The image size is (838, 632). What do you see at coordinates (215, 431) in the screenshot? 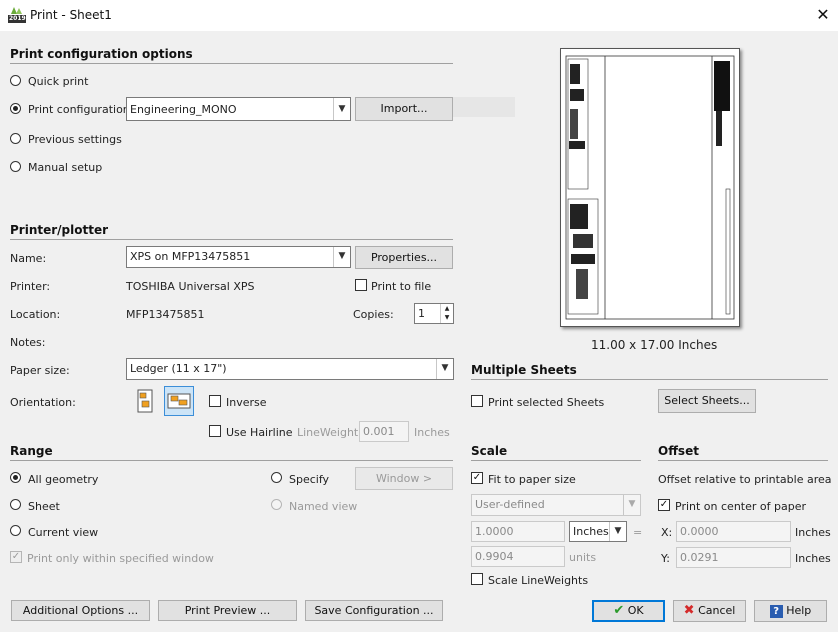
I see `use-hairline-checkbox` at bounding box center [215, 431].